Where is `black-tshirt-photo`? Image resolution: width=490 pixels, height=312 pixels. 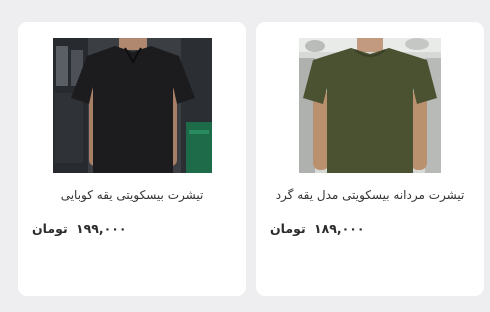 black-tshirt-photo is located at coordinates (132, 105).